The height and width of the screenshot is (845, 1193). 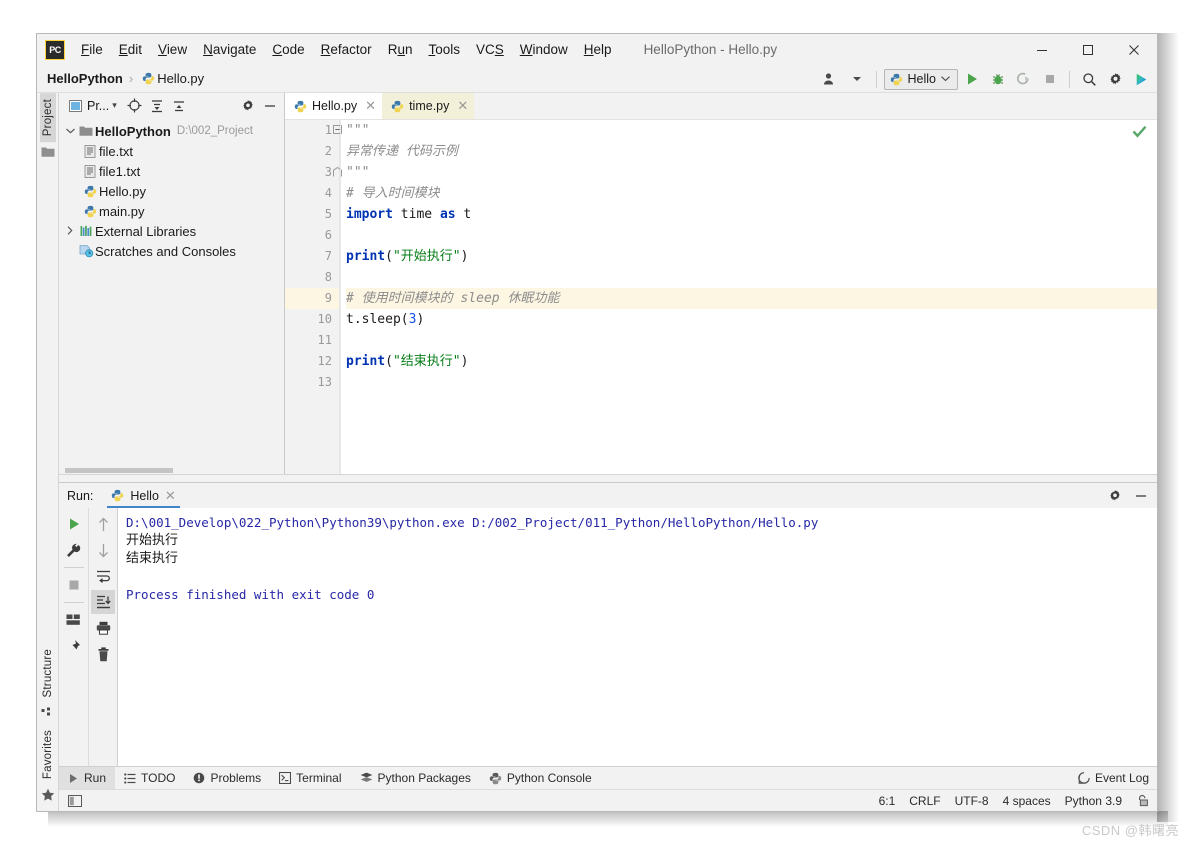 I want to click on menu-code: Code, so click(x=288, y=49).